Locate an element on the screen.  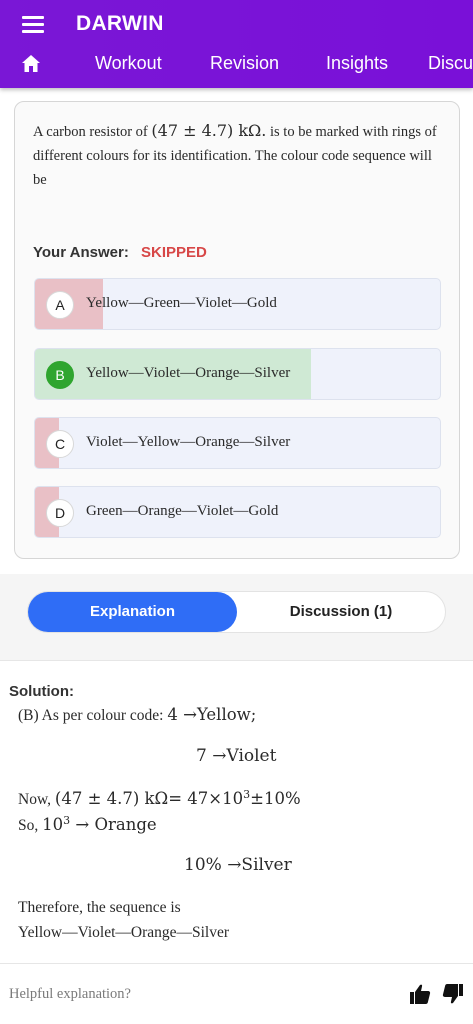
option-c-letter: C is located at coordinates (60, 444).